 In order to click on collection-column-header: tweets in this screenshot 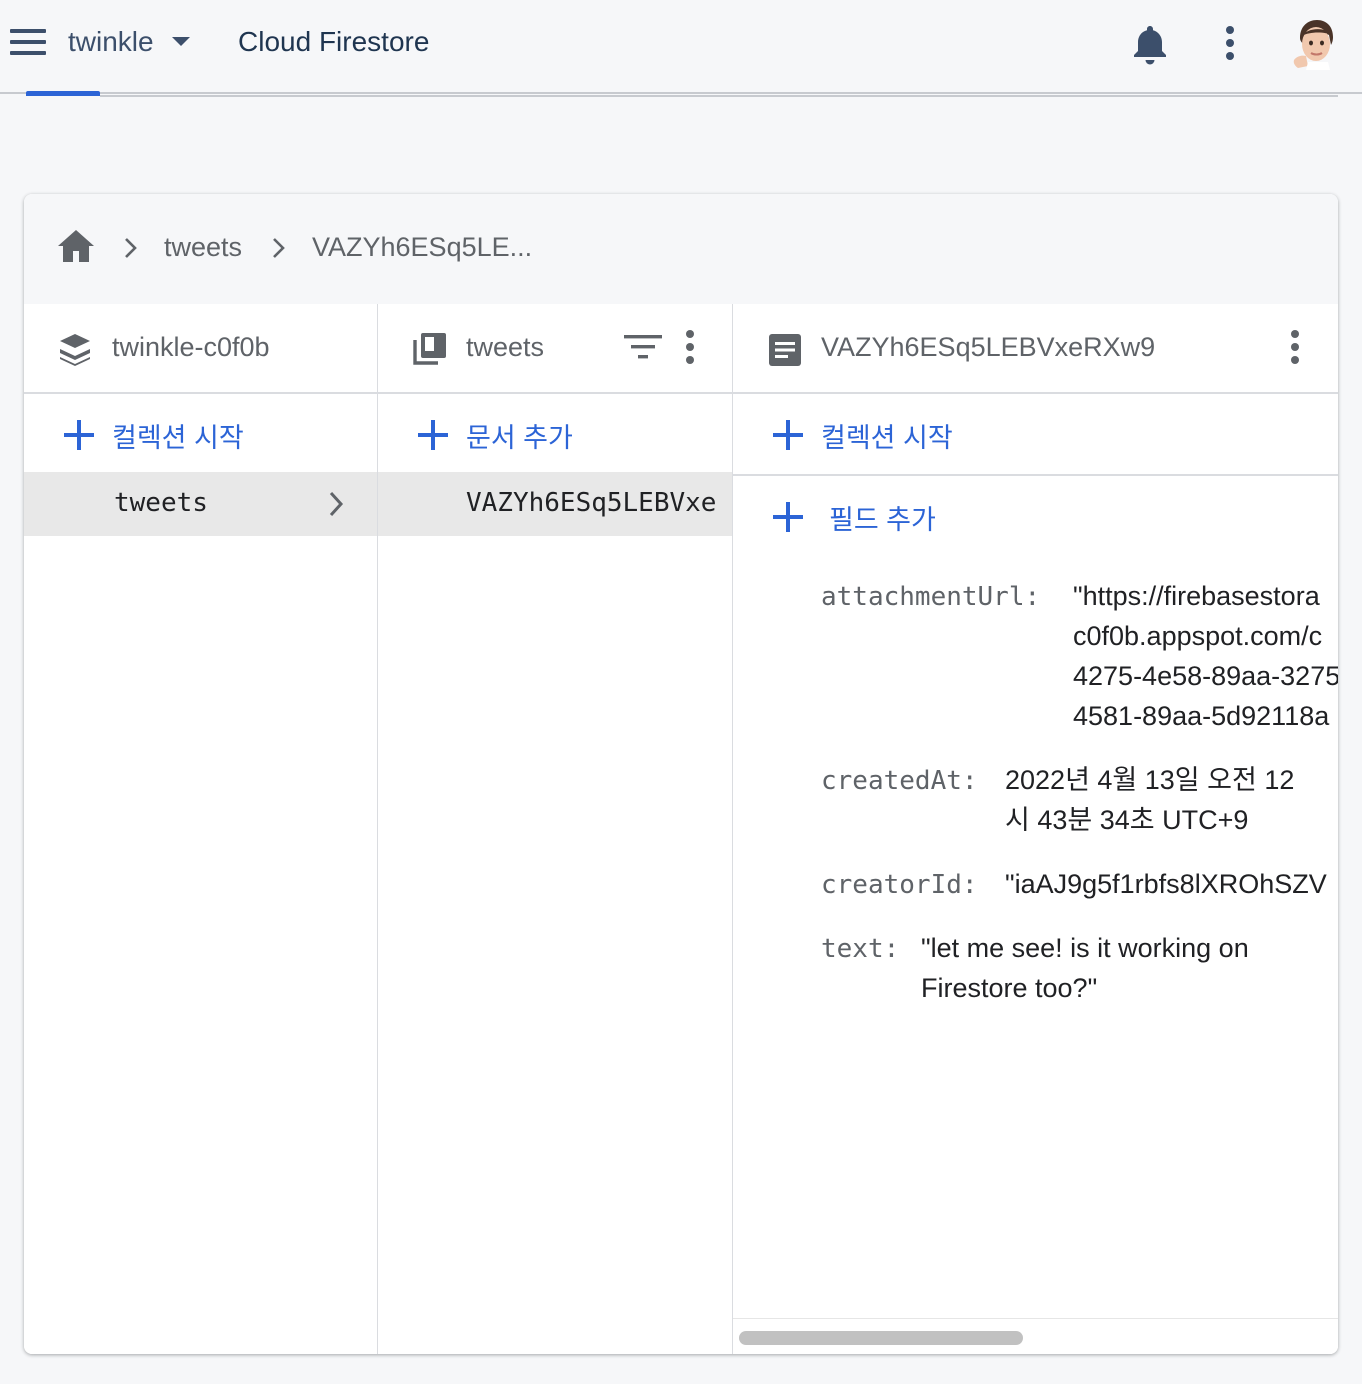, I will do `click(555, 349)`.